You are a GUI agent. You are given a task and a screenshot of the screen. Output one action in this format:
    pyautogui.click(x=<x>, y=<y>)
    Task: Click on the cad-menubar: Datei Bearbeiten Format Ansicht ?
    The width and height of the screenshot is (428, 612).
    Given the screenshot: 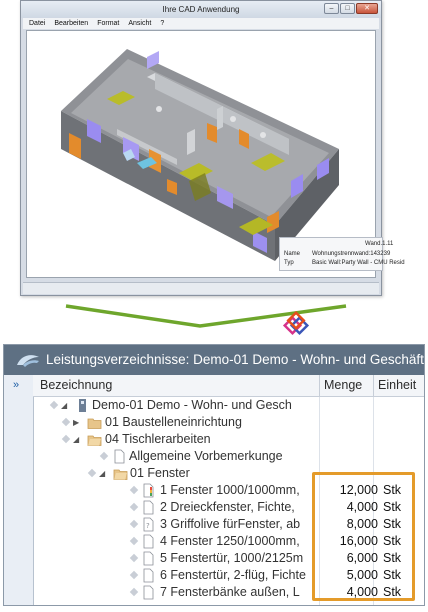 What is the action you would take?
    pyautogui.click(x=201, y=23)
    